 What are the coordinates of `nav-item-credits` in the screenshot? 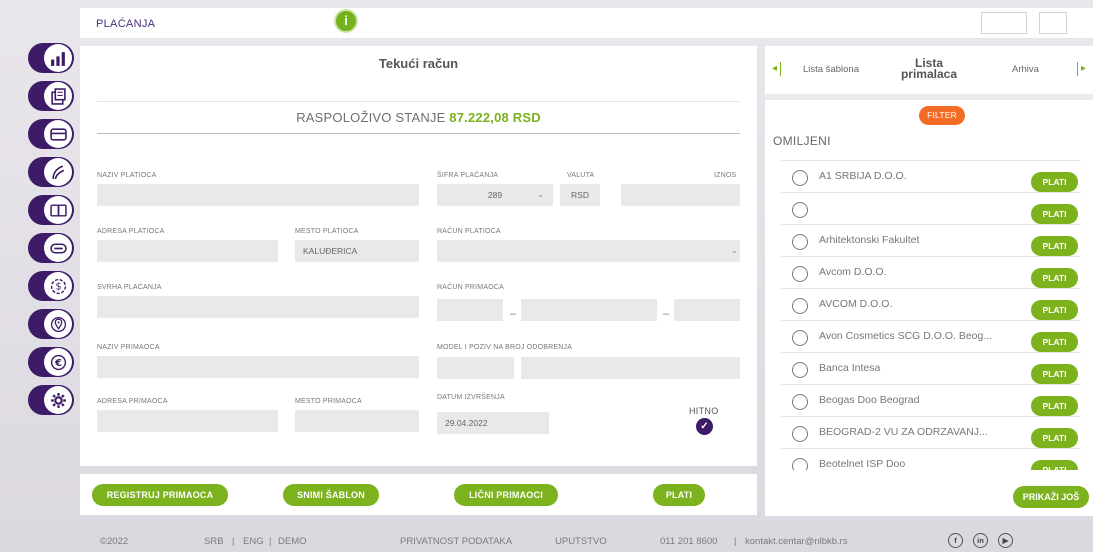 It's located at (52, 172).